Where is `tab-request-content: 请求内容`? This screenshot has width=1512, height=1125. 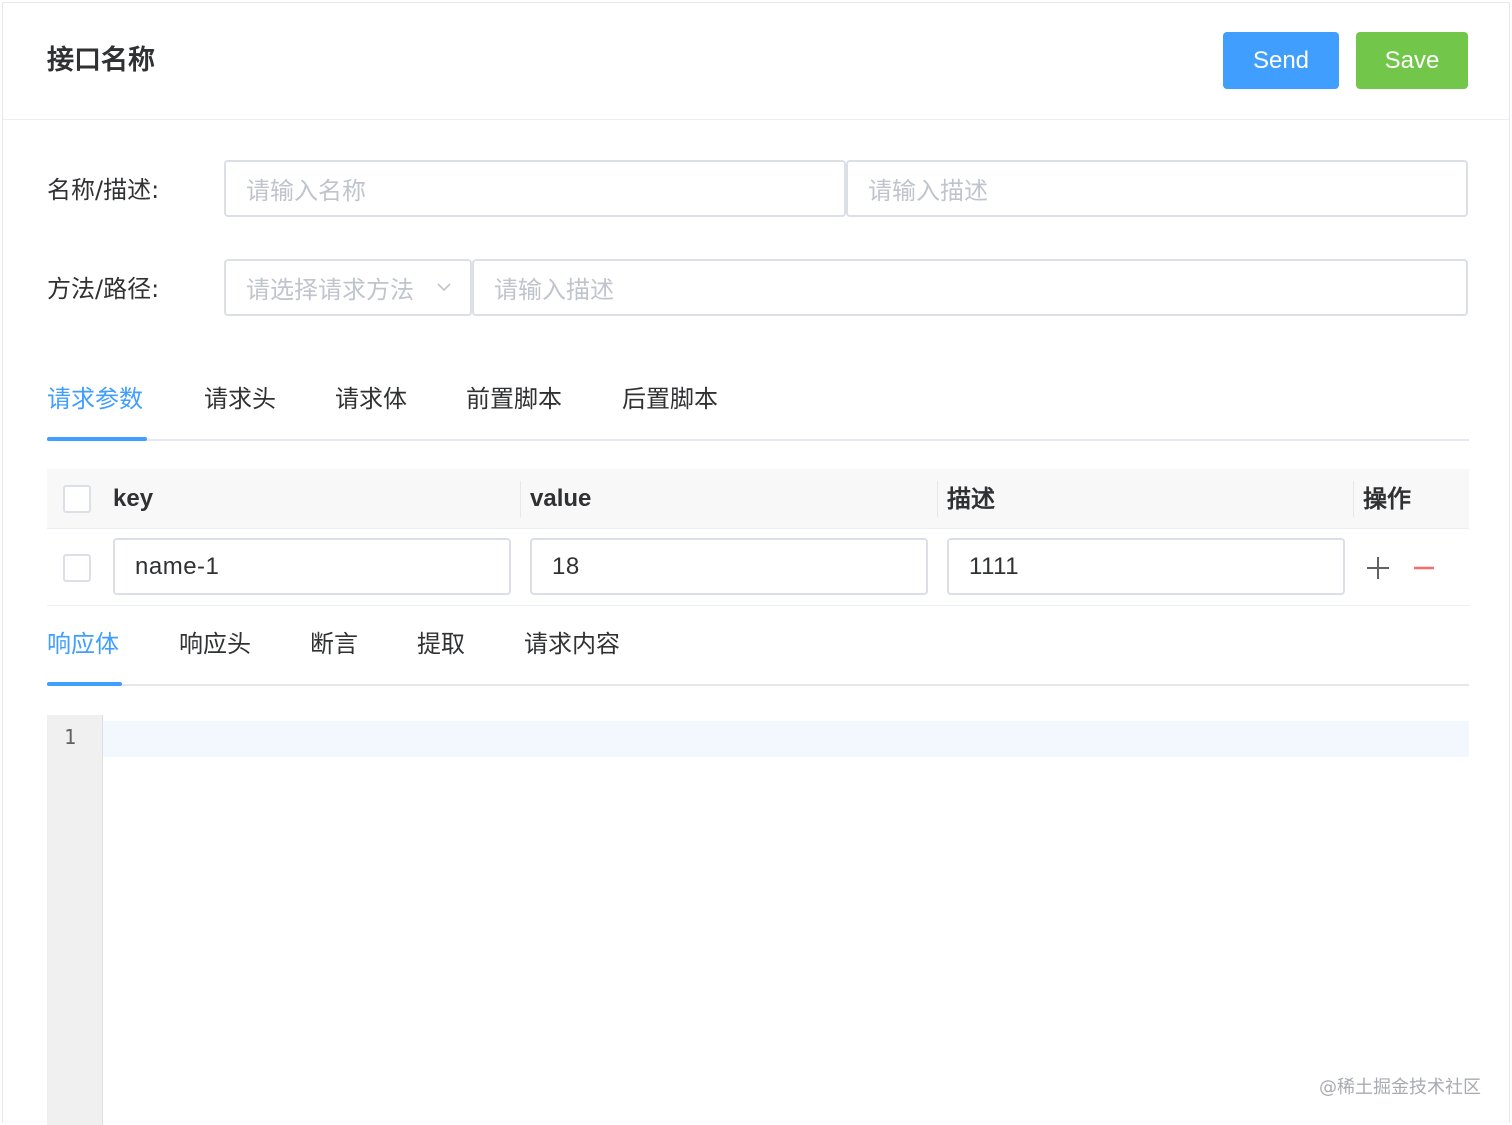
tab-request-content: 请求内容 is located at coordinates (572, 644).